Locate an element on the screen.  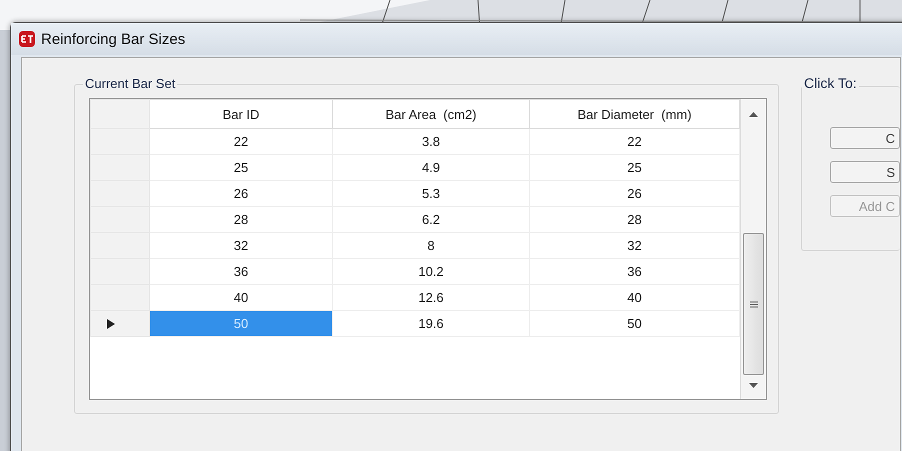
table-cell: 19.6 is located at coordinates (431, 323).